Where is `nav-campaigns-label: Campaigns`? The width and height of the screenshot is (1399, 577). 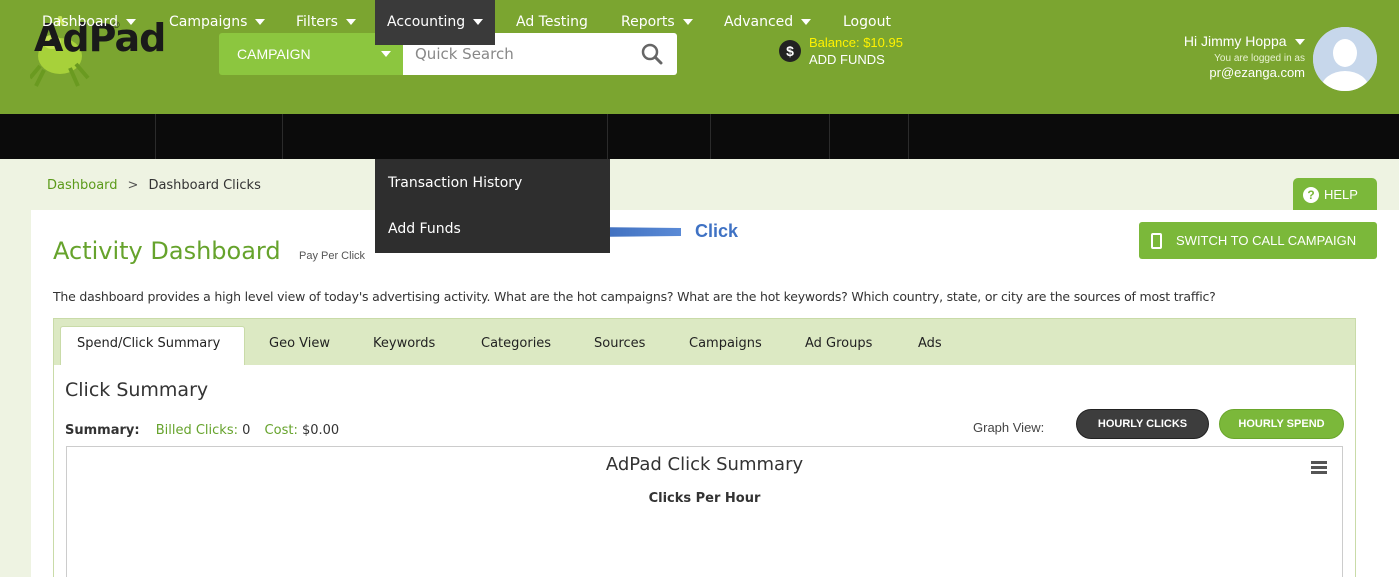 nav-campaigns-label: Campaigns is located at coordinates (208, 22).